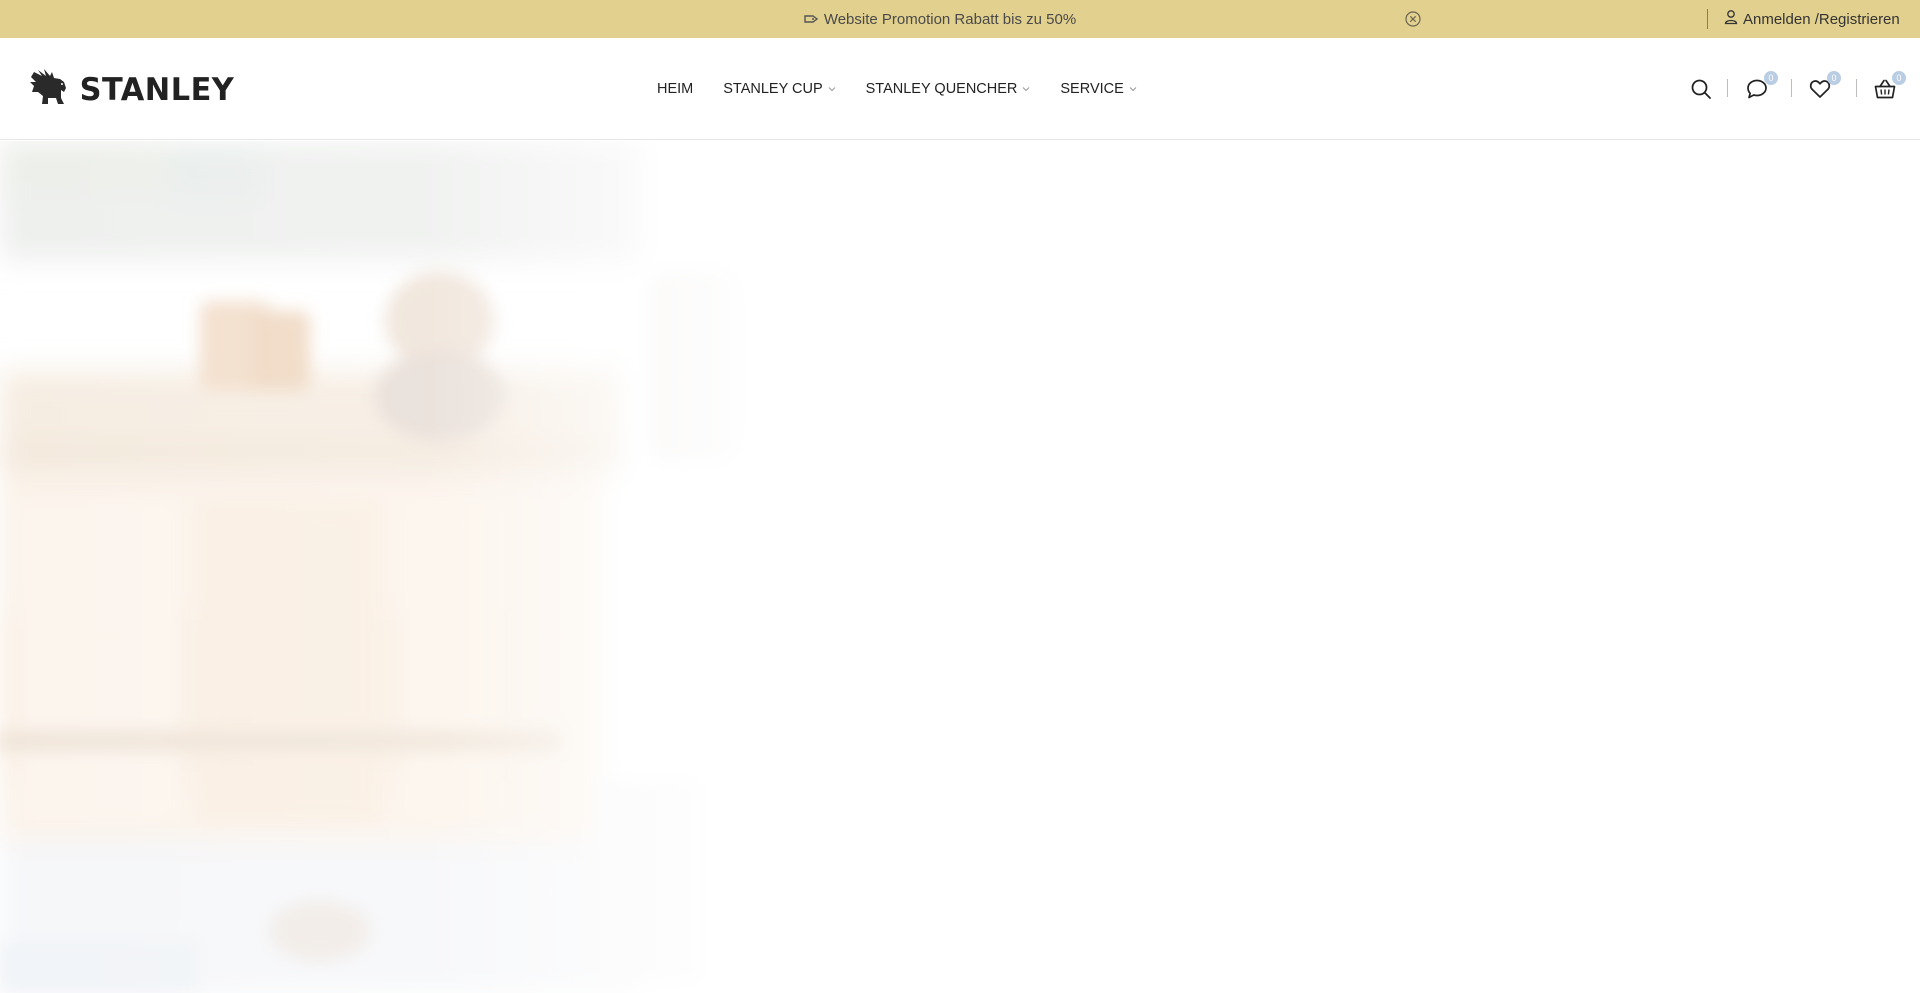 This screenshot has width=1920, height=993. I want to click on wishlist-button: 0, so click(1824, 86).